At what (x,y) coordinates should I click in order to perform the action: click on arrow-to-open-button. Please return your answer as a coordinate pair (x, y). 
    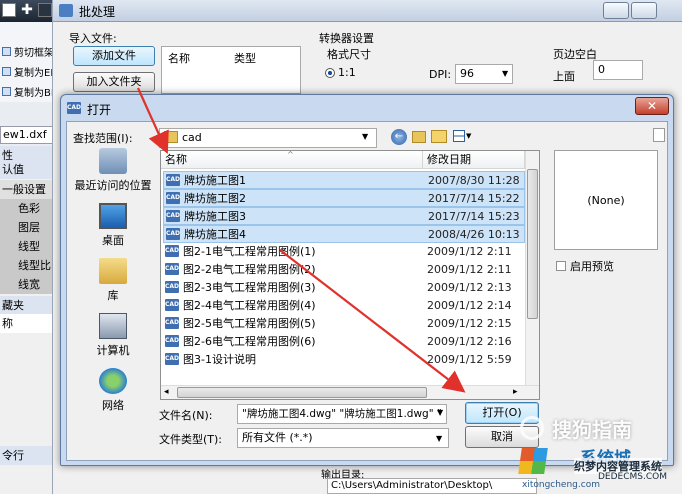
    Looking at the image, I should click on (372, 321).